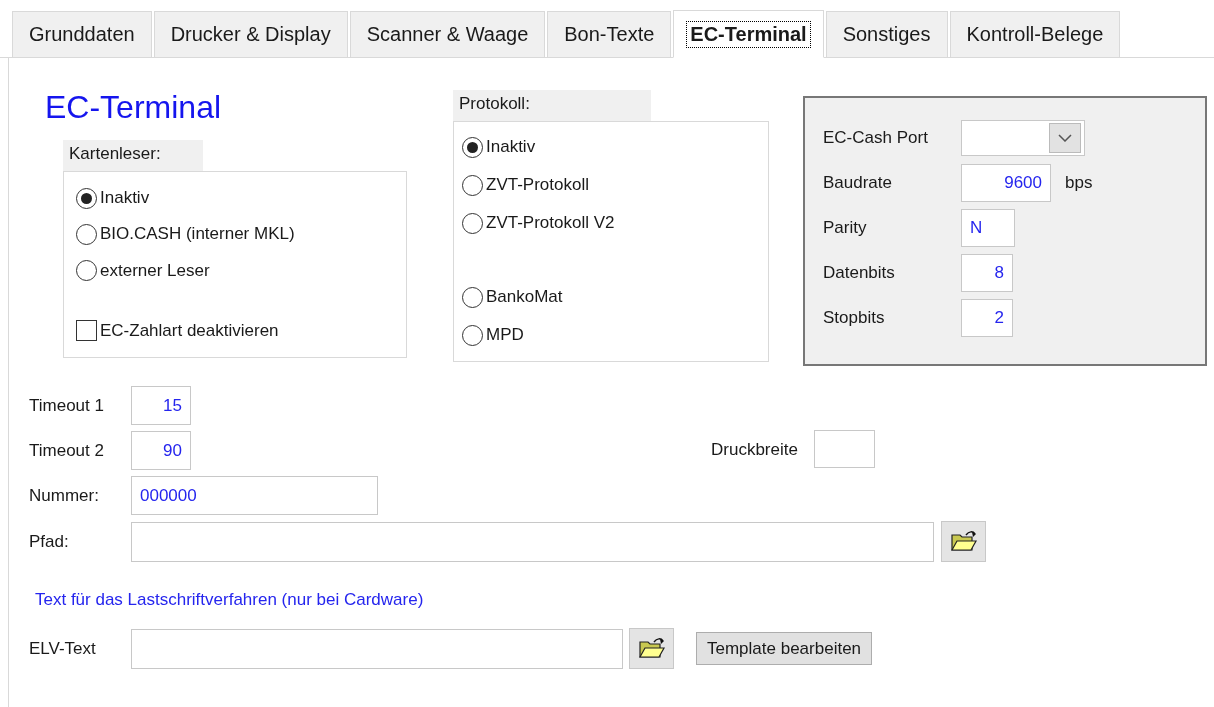 The image size is (1214, 707). What do you see at coordinates (611, 297) in the screenshot?
I see `radio-option: BankoMat` at bounding box center [611, 297].